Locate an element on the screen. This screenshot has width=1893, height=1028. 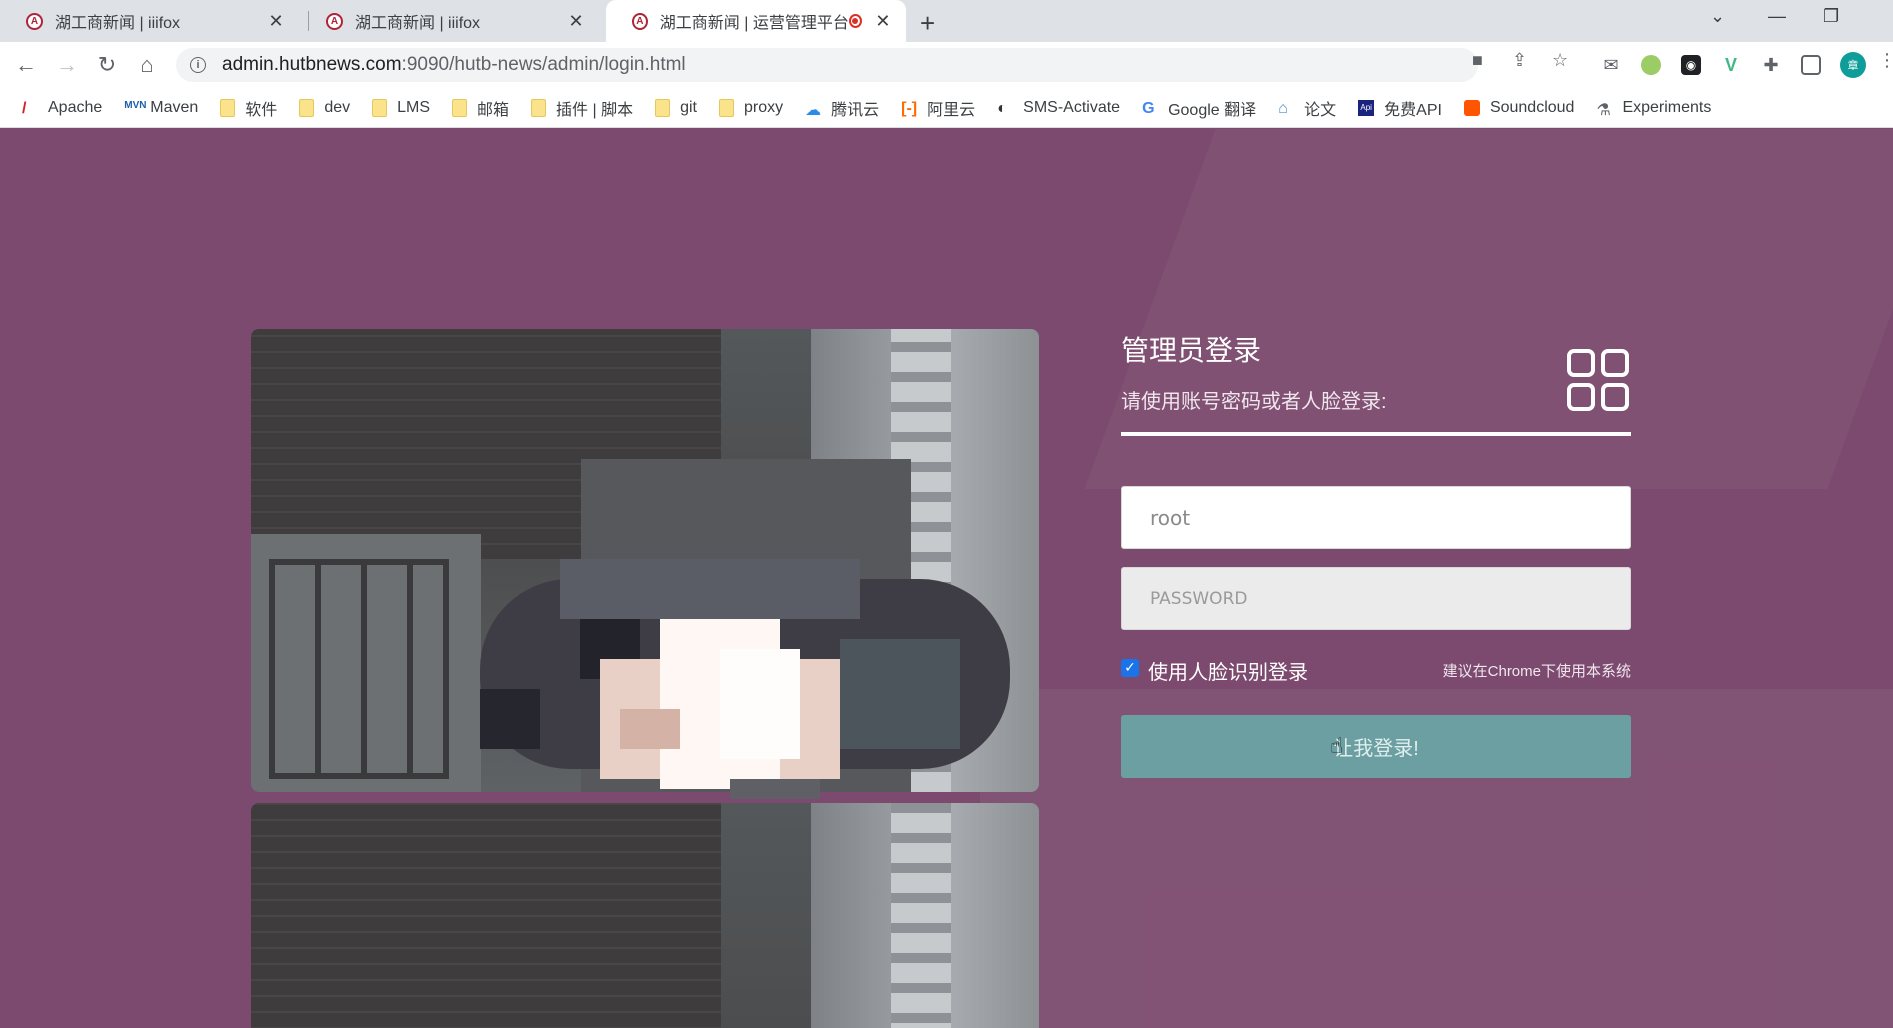
login-title: 管理员登录 is located at coordinates (1191, 350).